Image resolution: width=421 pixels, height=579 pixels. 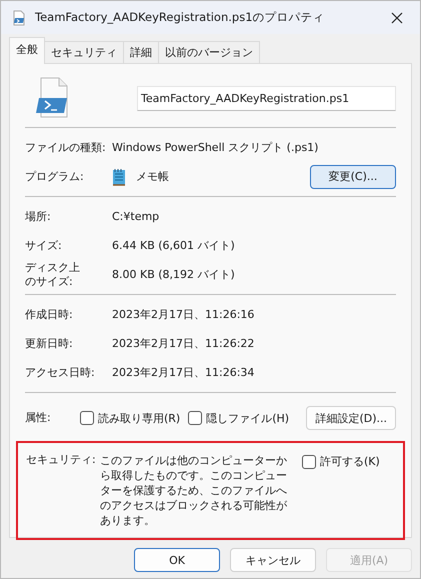 What do you see at coordinates (49, 343) in the screenshot?
I see `field-label: 更新日時:` at bounding box center [49, 343].